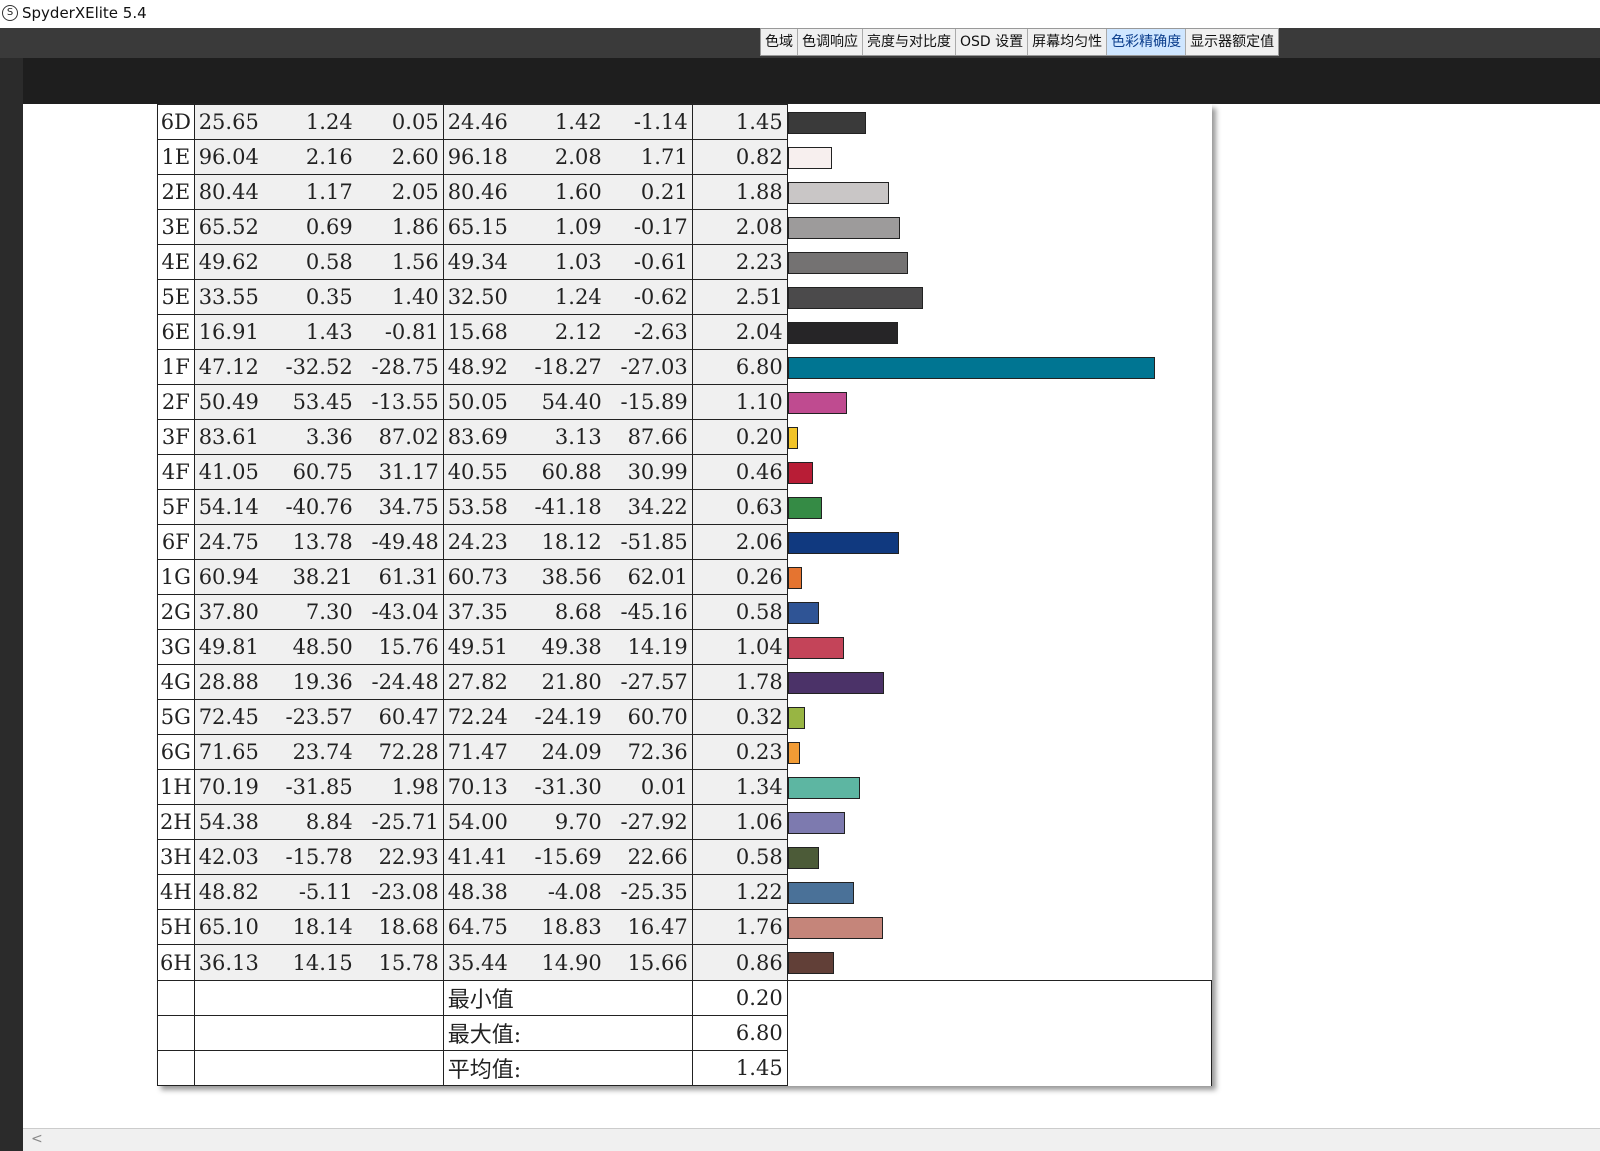 This screenshot has width=1600, height=1151. I want to click on meas-b: 15.66, so click(649, 962).